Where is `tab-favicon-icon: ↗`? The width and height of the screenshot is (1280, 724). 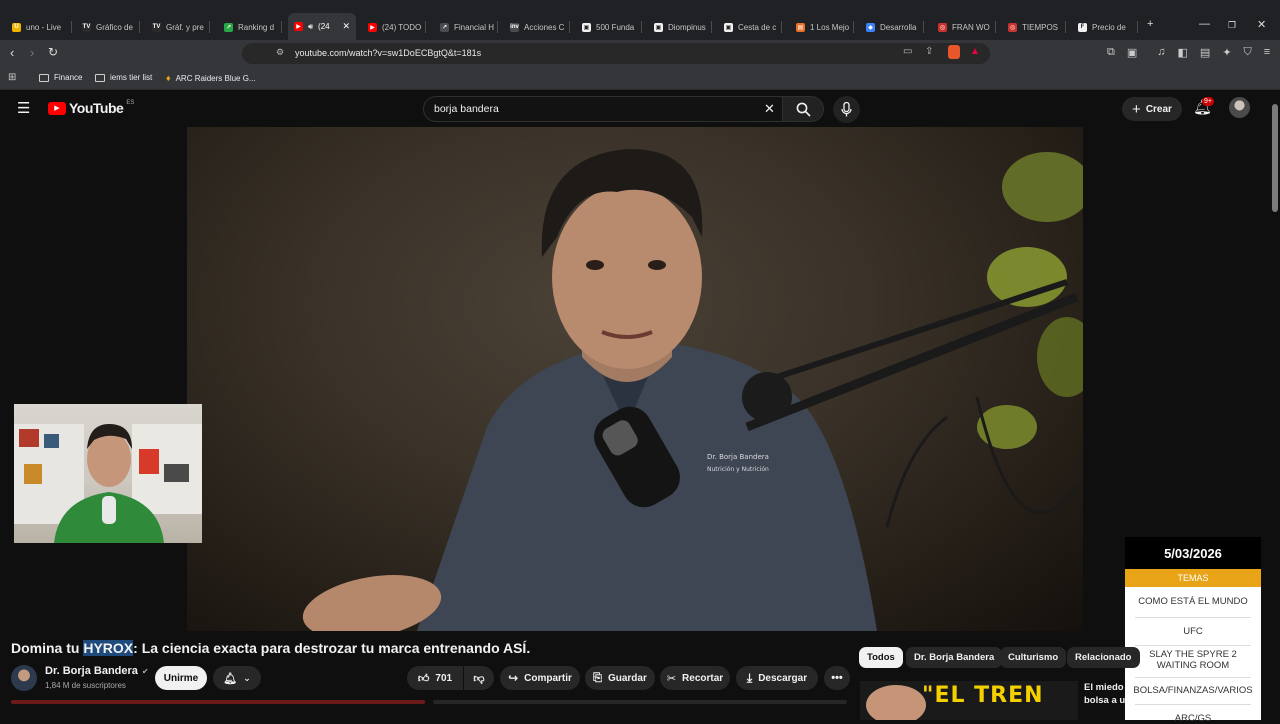
tab-favicon-icon: ↗ is located at coordinates (444, 27).